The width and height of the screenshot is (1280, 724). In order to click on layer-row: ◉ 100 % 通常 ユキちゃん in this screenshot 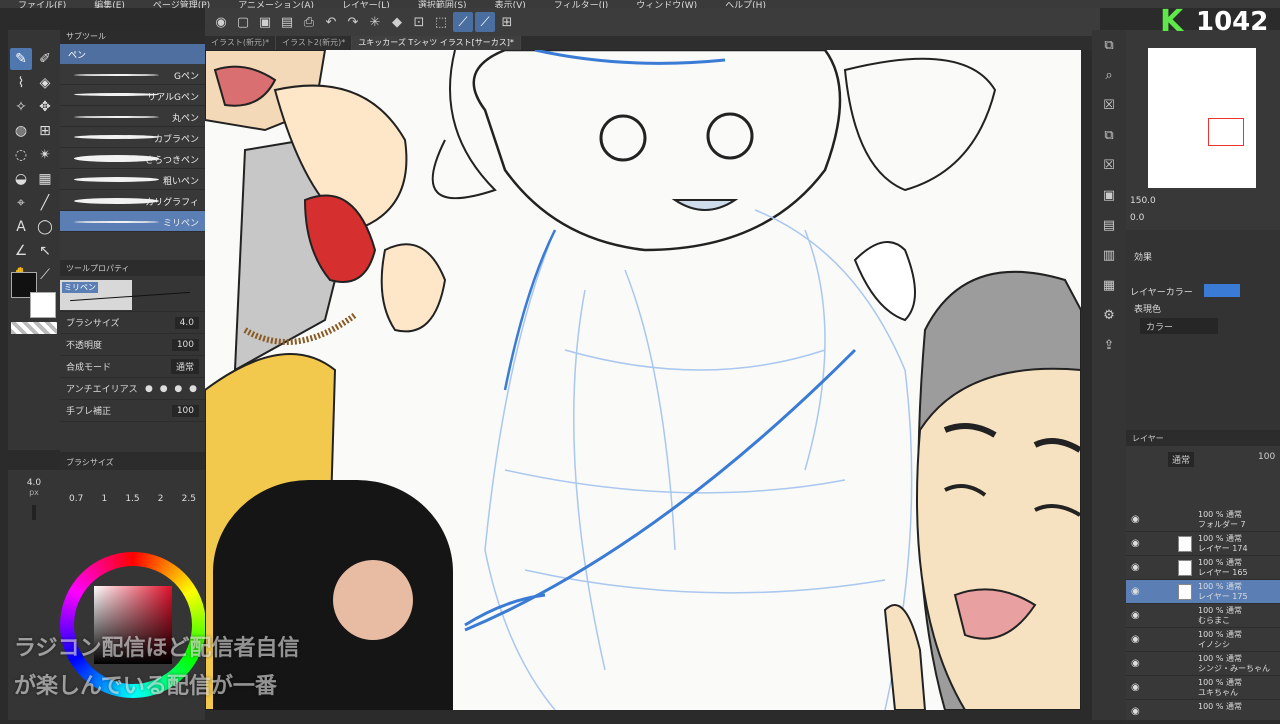, I will do `click(1203, 688)`.